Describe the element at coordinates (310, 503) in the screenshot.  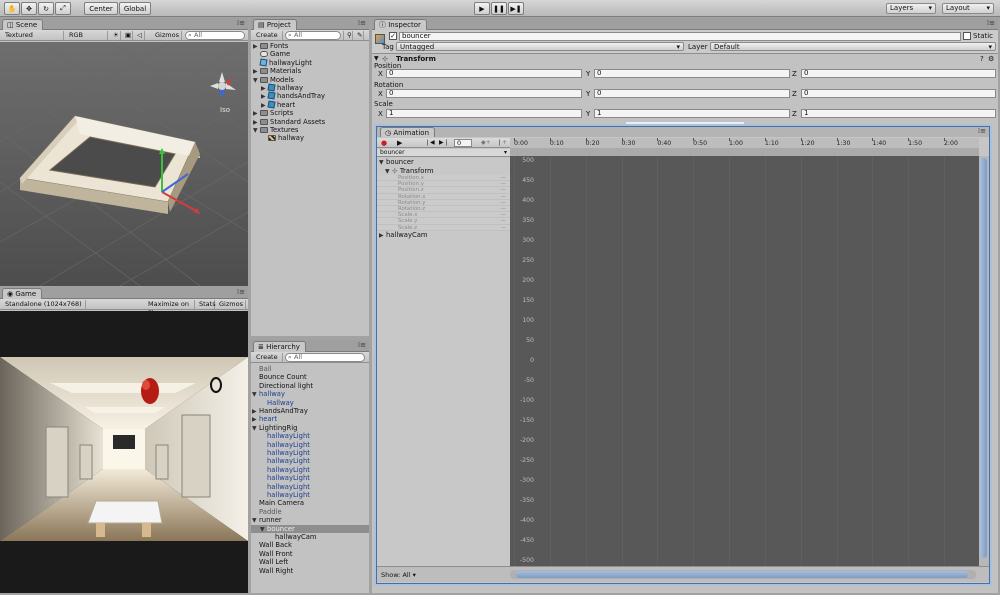
I see `hierarchy-item: Main Camera` at that location.